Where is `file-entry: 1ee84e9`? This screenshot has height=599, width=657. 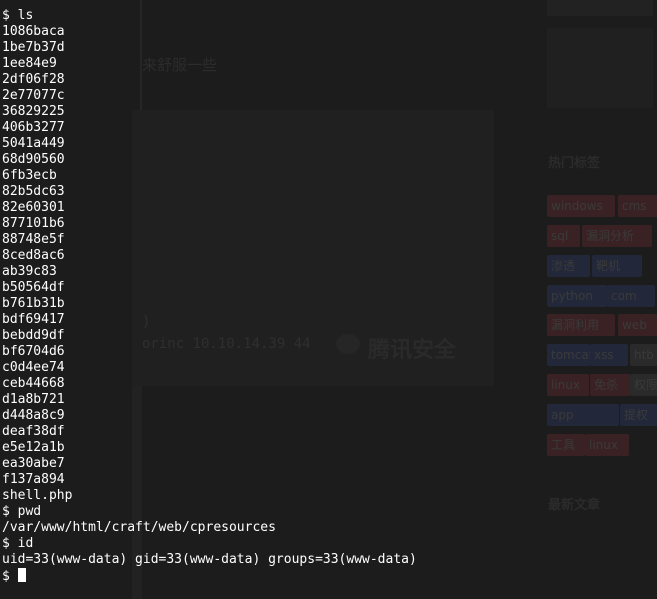
file-entry: 1ee84e9 is located at coordinates (29, 63).